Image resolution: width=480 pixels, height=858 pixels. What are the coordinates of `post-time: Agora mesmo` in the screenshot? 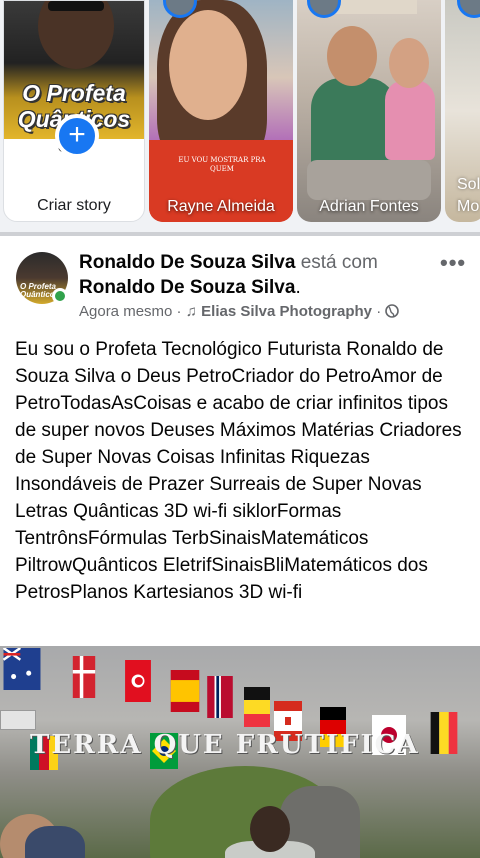 It's located at (125, 311).